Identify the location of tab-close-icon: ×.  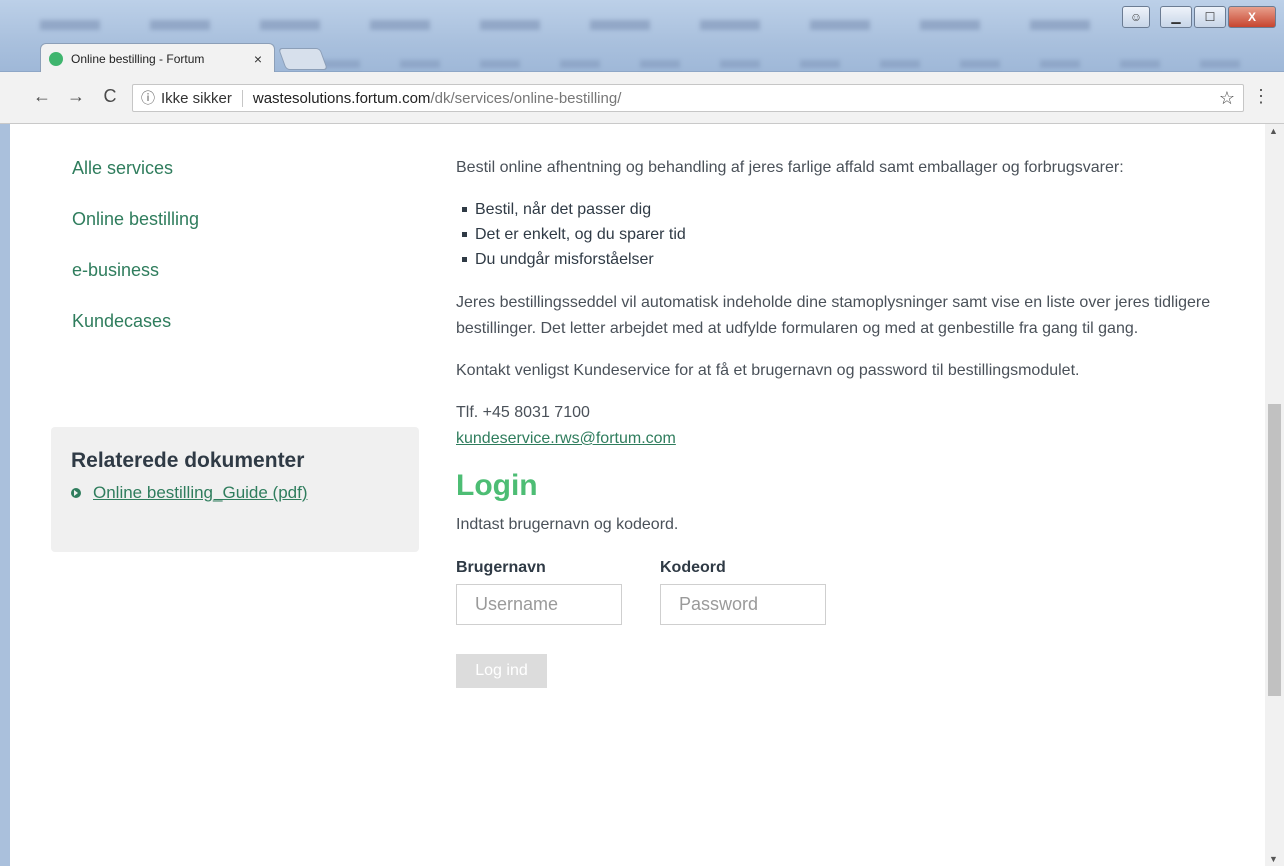
(258, 59).